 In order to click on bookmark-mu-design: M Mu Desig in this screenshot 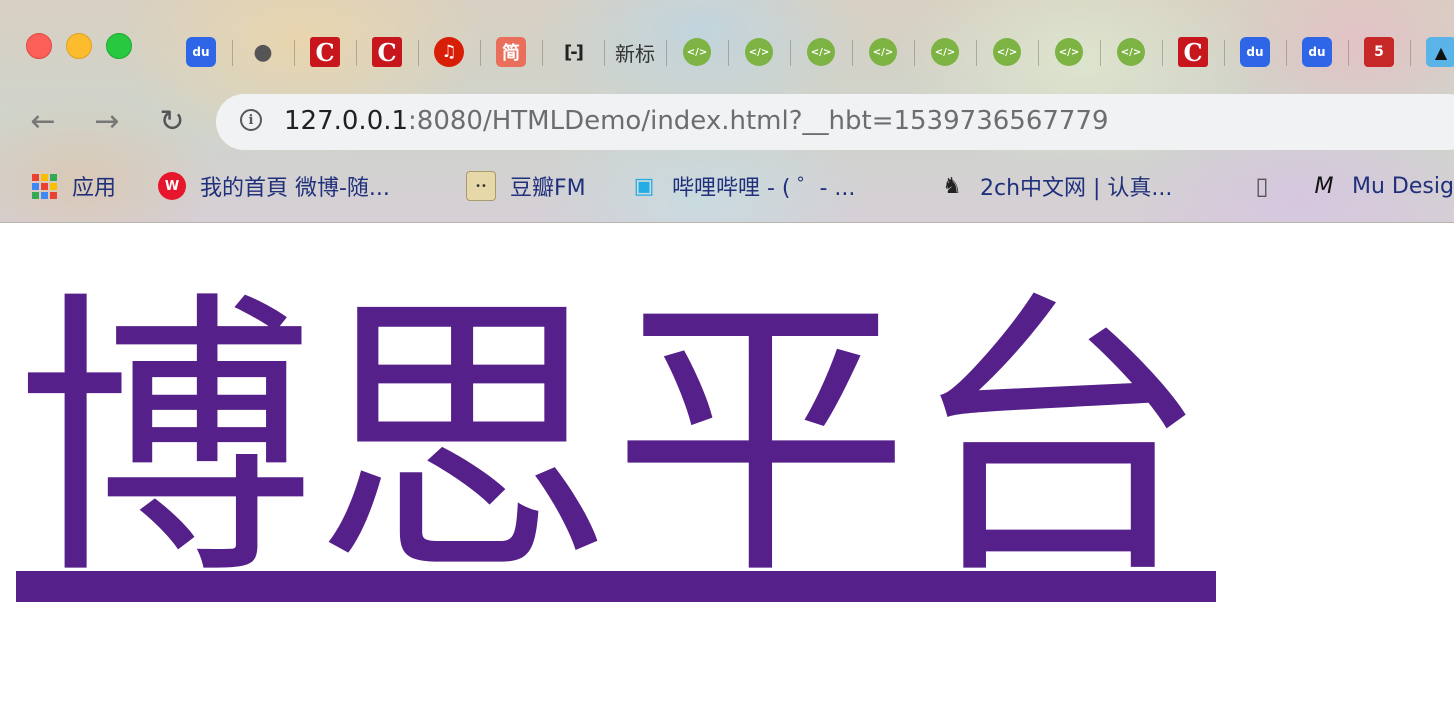, I will do `click(1382, 186)`.